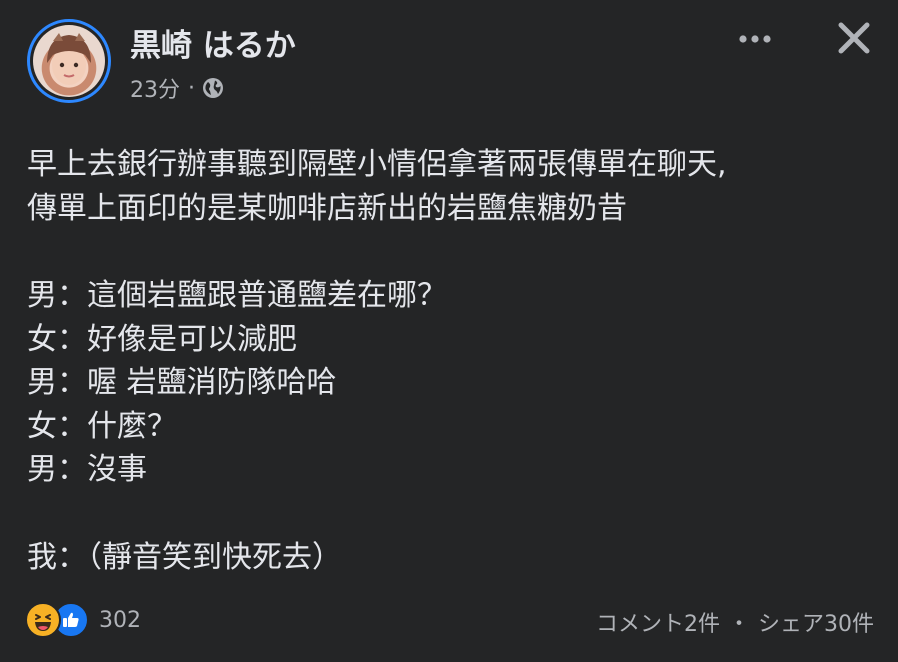 This screenshot has height=662, width=898. What do you see at coordinates (87, 469) in the screenshot?
I see `dialogue-line: 男：沒事` at bounding box center [87, 469].